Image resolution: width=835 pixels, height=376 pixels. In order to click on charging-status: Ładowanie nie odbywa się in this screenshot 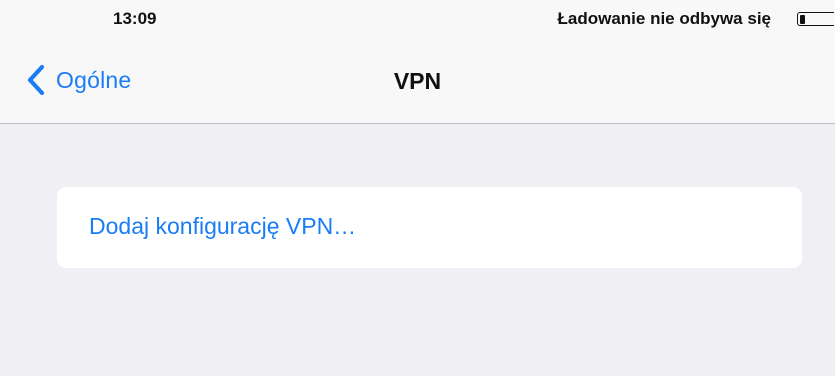, I will do `click(664, 18)`.